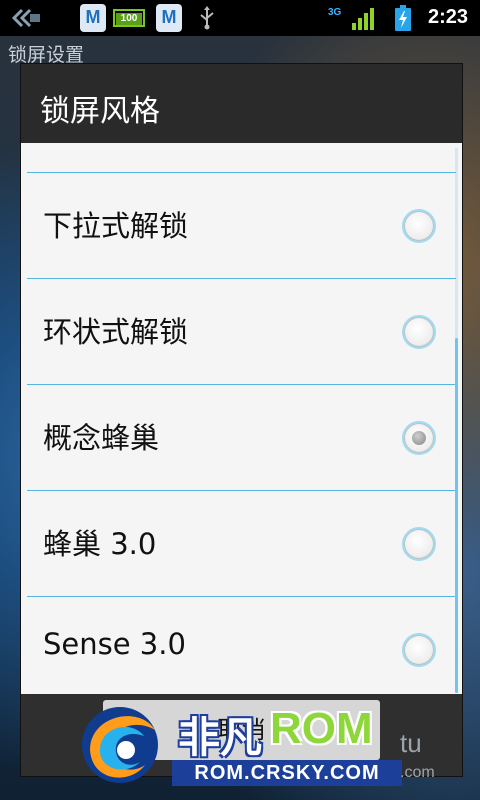  What do you see at coordinates (116, 332) in the screenshot?
I see `option-label: 环状式解锁` at bounding box center [116, 332].